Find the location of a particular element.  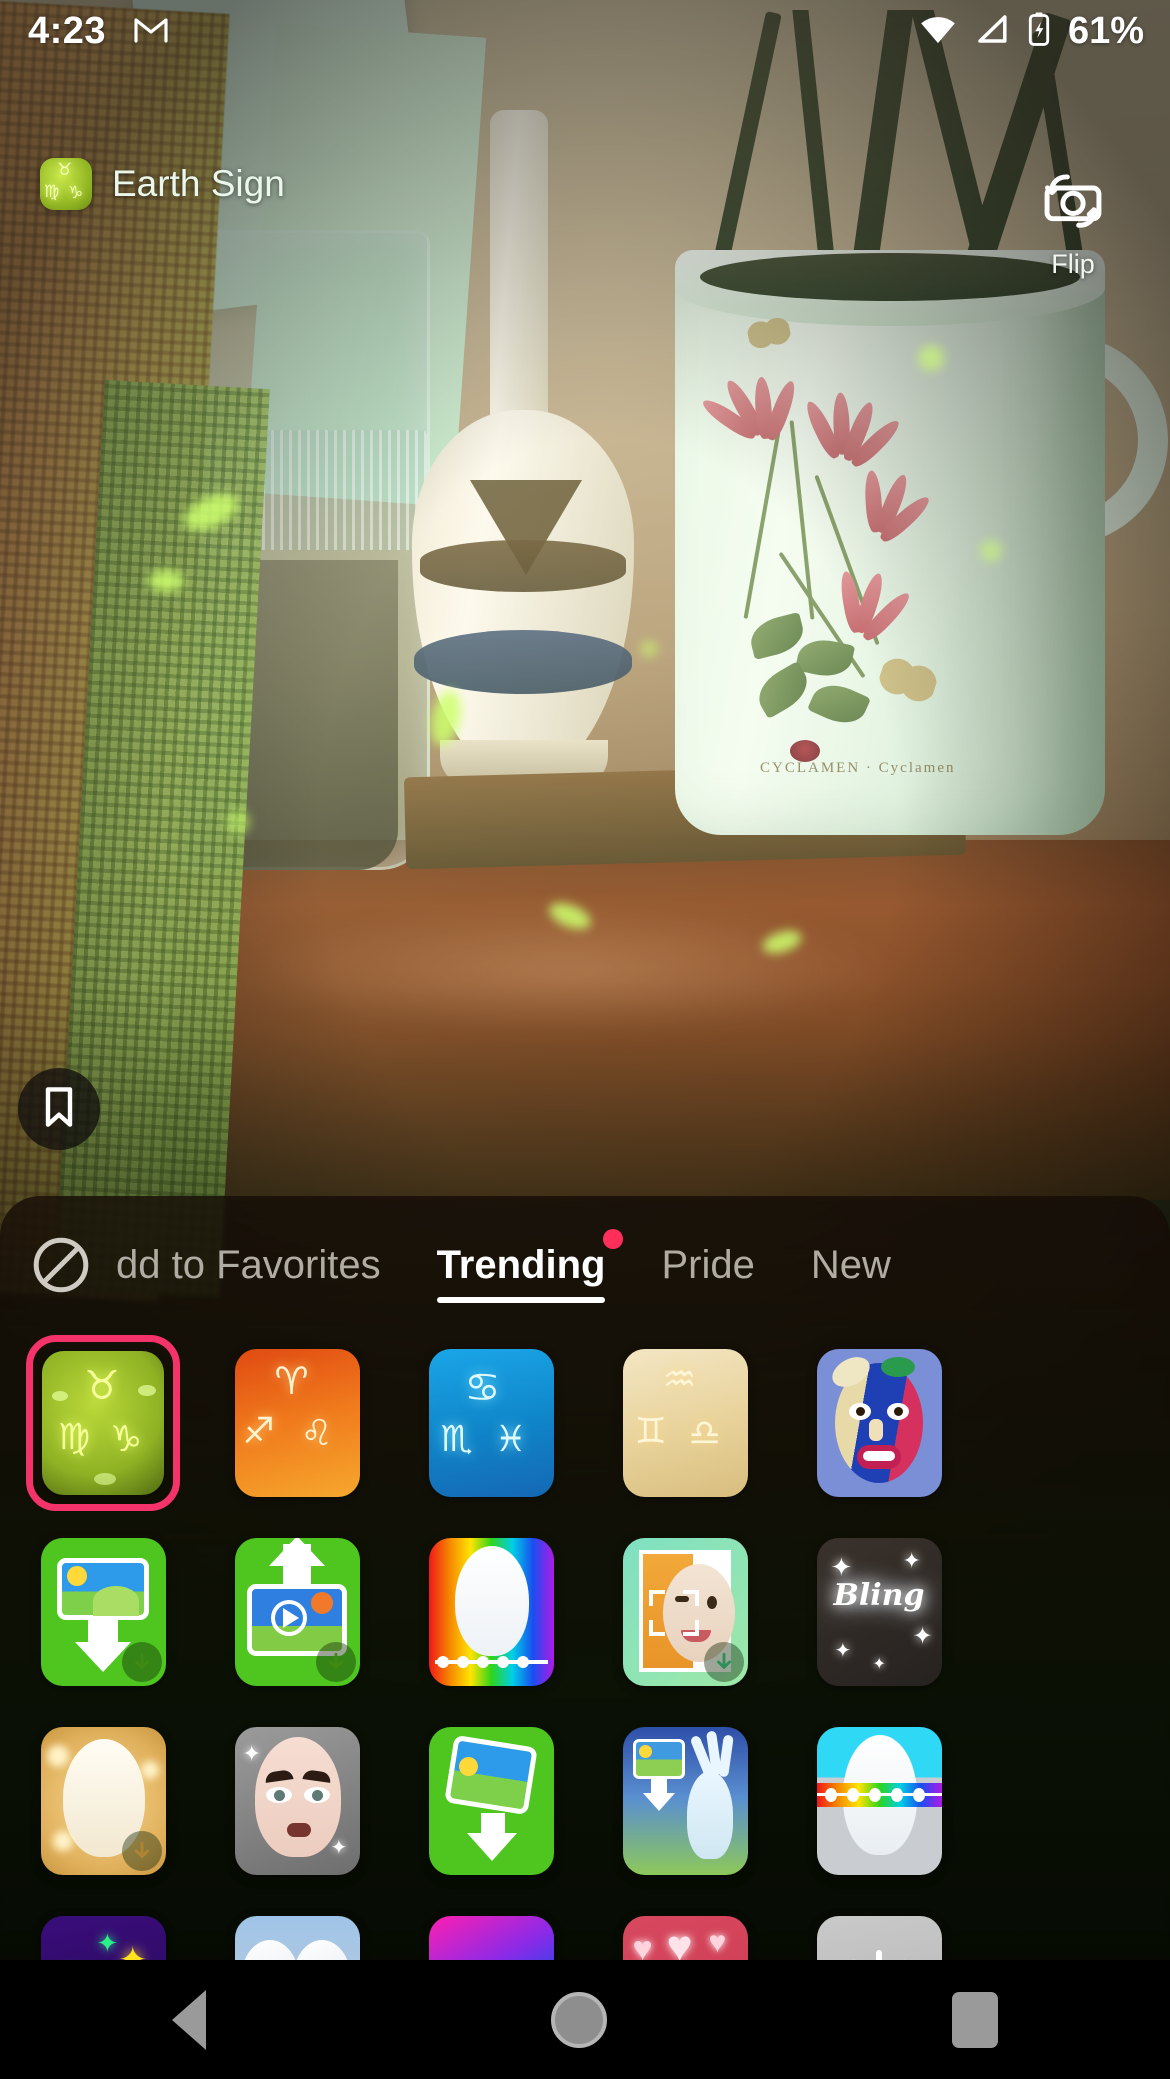

home-circle-icon is located at coordinates (578, 2019).